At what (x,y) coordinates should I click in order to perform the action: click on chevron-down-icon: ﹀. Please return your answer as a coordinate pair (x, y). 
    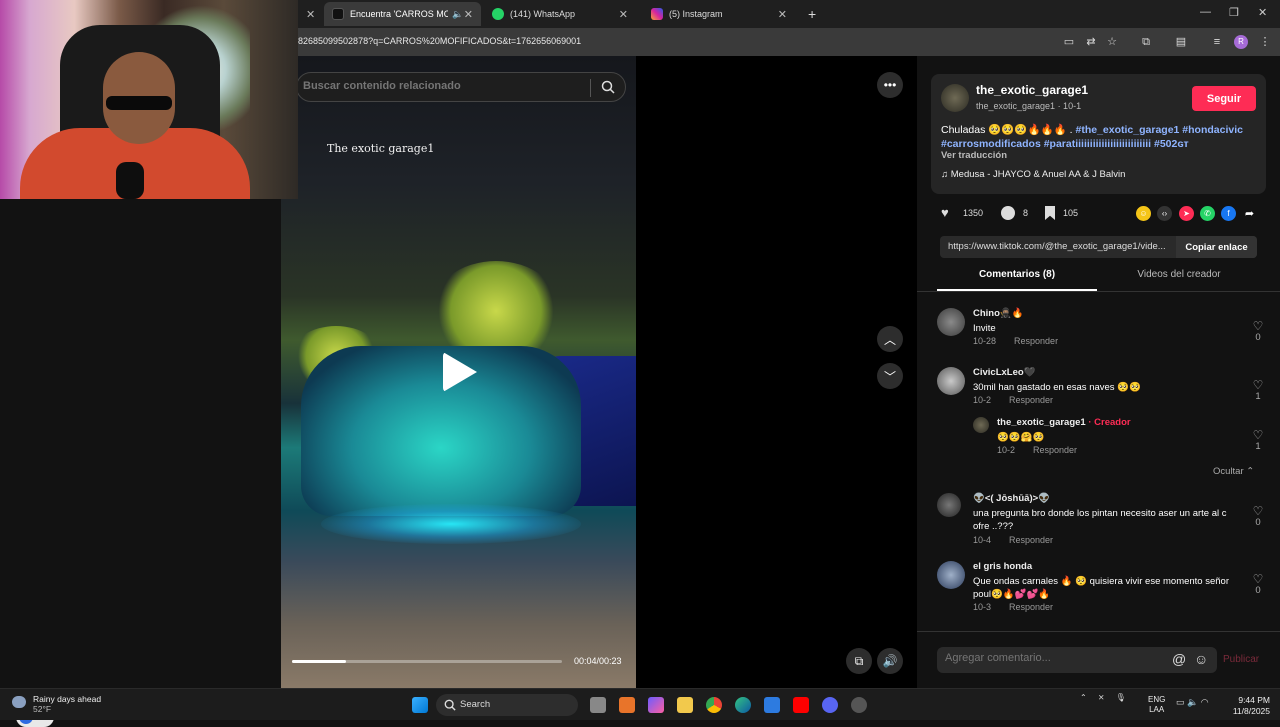
    Looking at the image, I should click on (890, 376).